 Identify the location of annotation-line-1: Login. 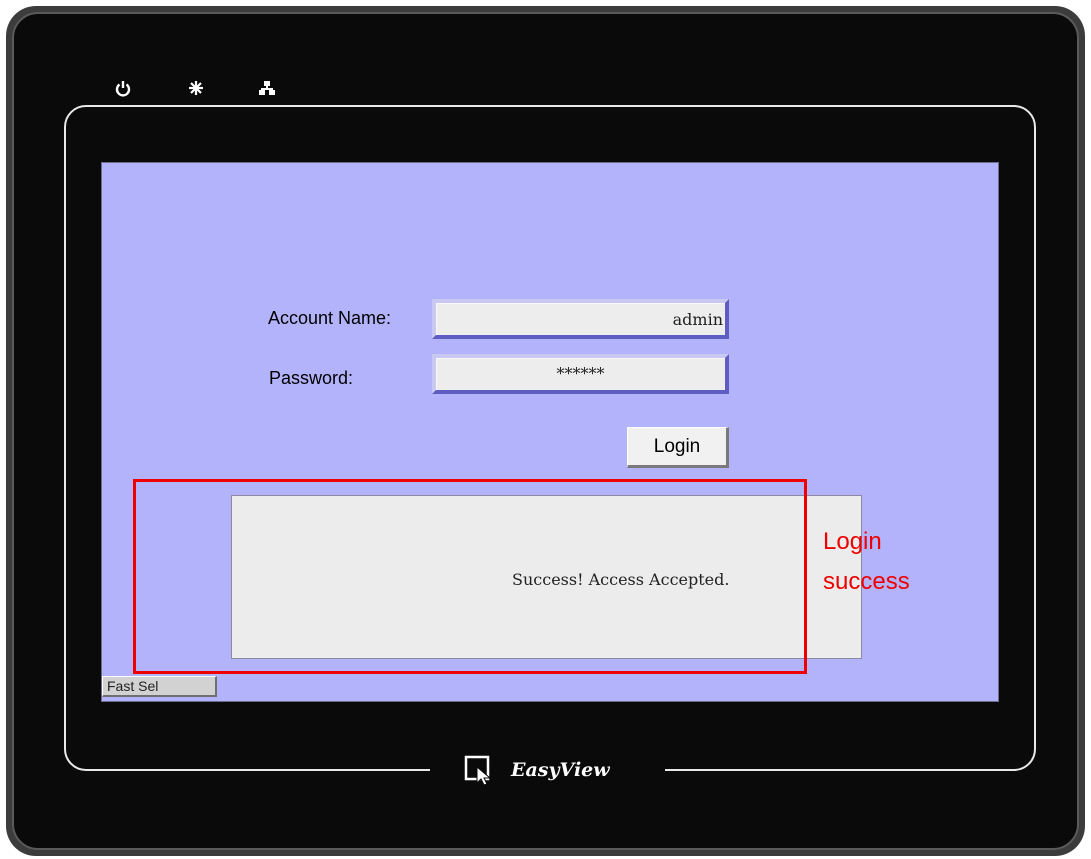
(852, 541).